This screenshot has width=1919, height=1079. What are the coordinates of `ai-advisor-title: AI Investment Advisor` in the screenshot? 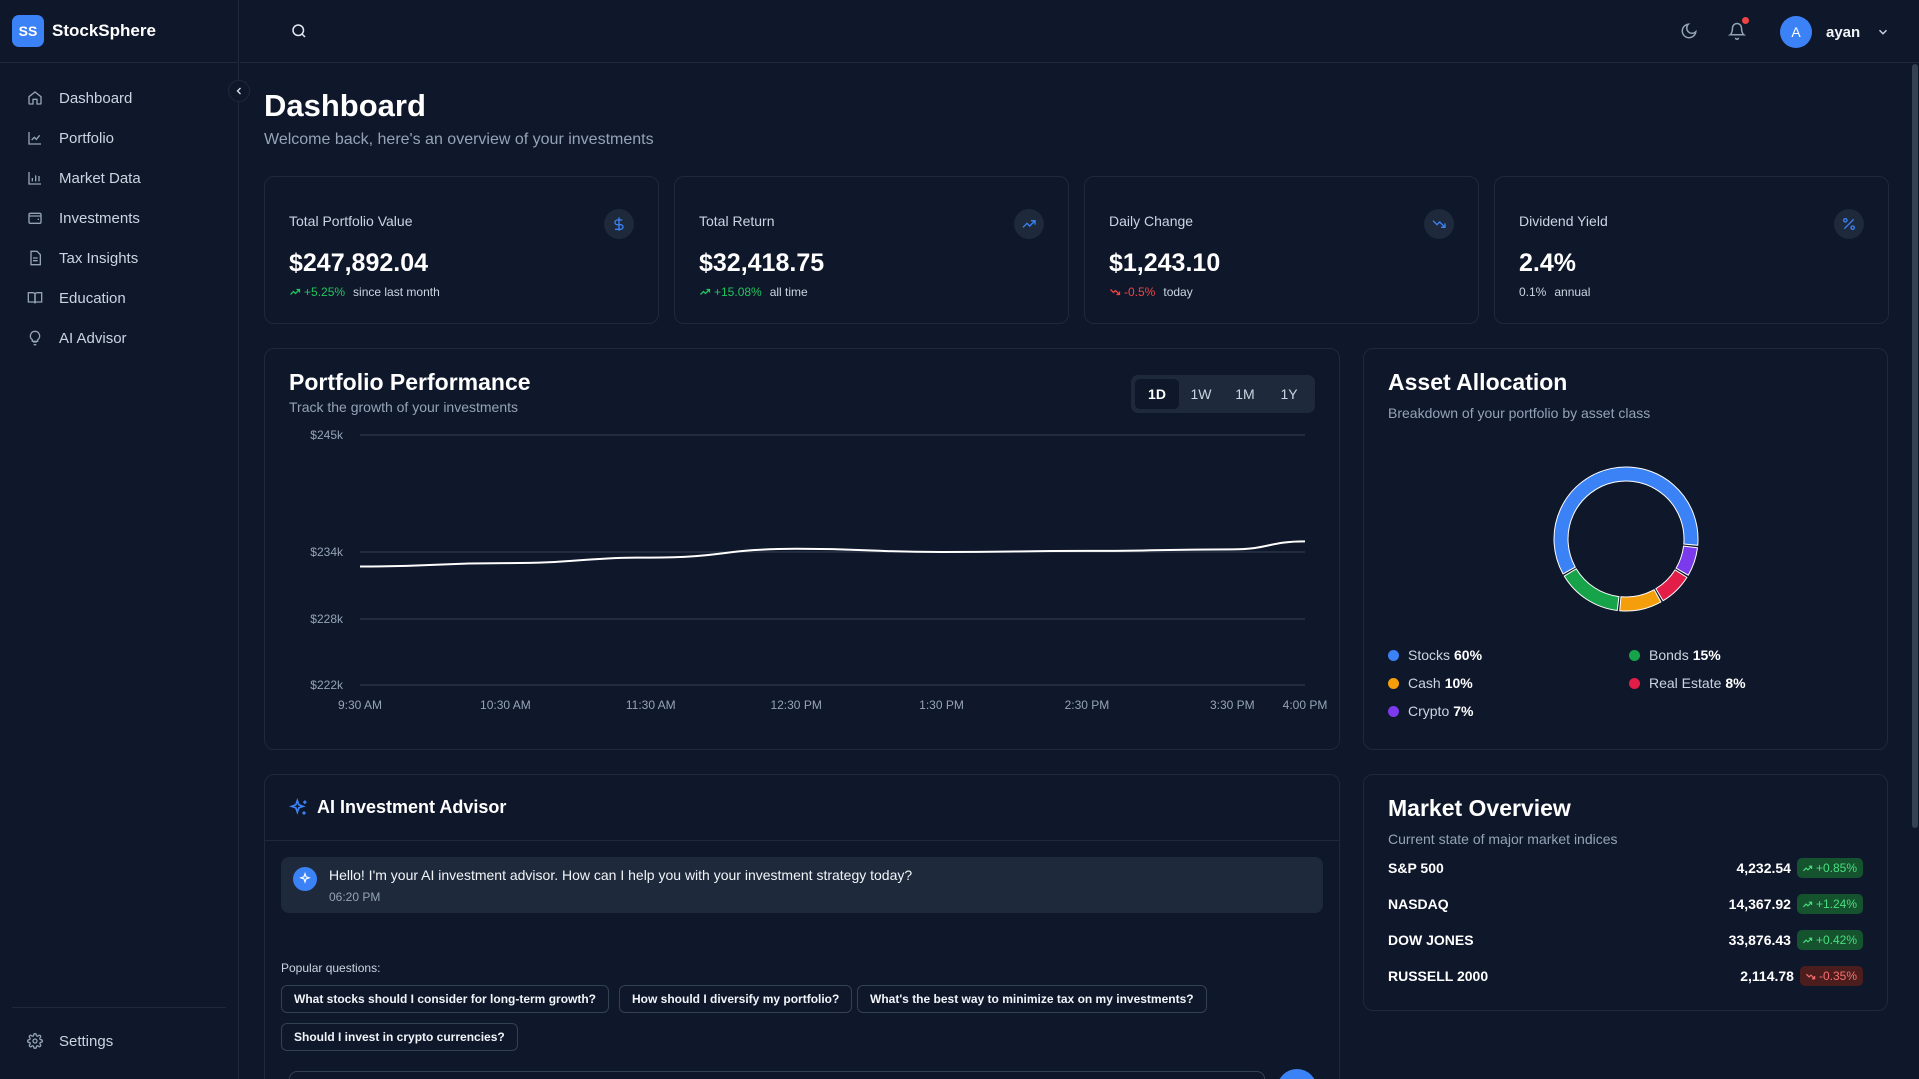 It's located at (412, 807).